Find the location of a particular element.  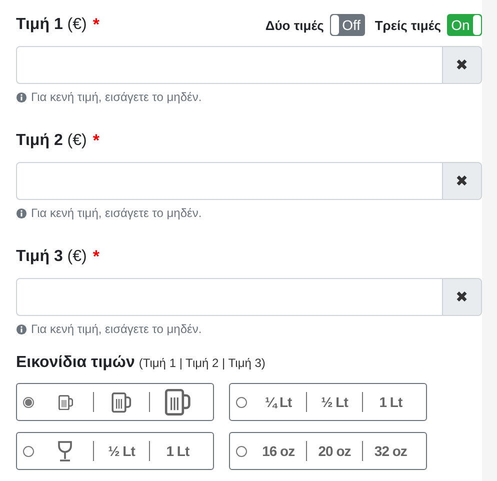

icon-option: 16 oz 20 oz 32 oz is located at coordinates (328, 451).